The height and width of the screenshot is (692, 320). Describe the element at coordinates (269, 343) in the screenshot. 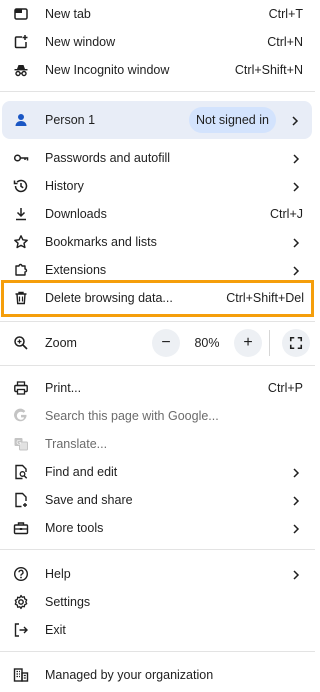

I see `zoom-divider` at that location.